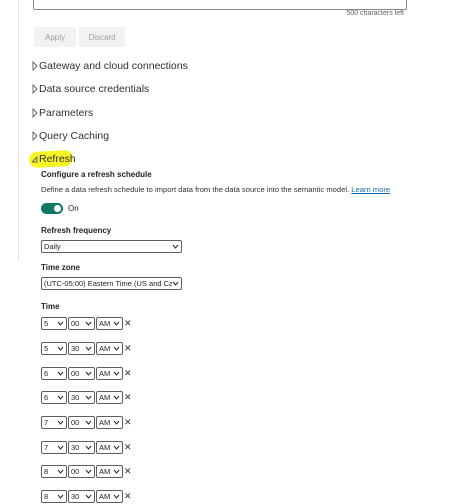  Describe the element at coordinates (76, 230) in the screenshot. I see `frequency-label: Refresh frequency` at that location.